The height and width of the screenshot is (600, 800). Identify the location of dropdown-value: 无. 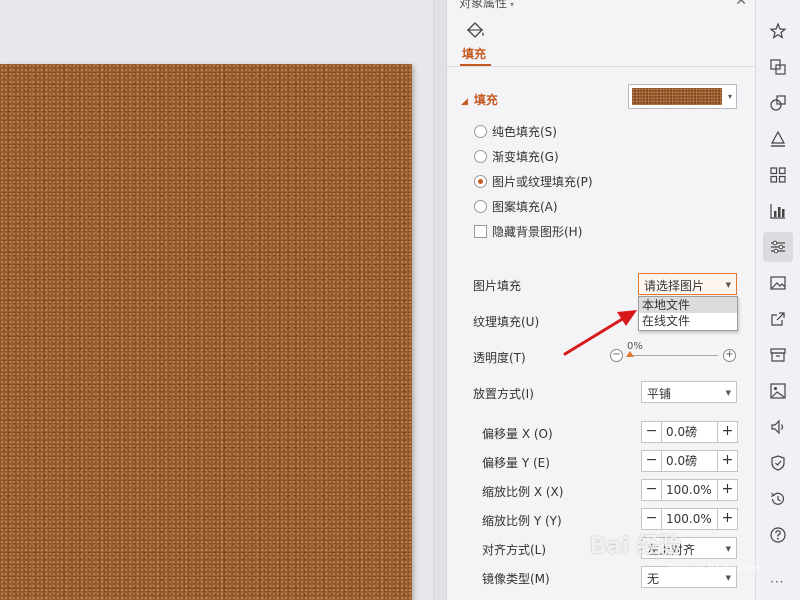
(653, 579).